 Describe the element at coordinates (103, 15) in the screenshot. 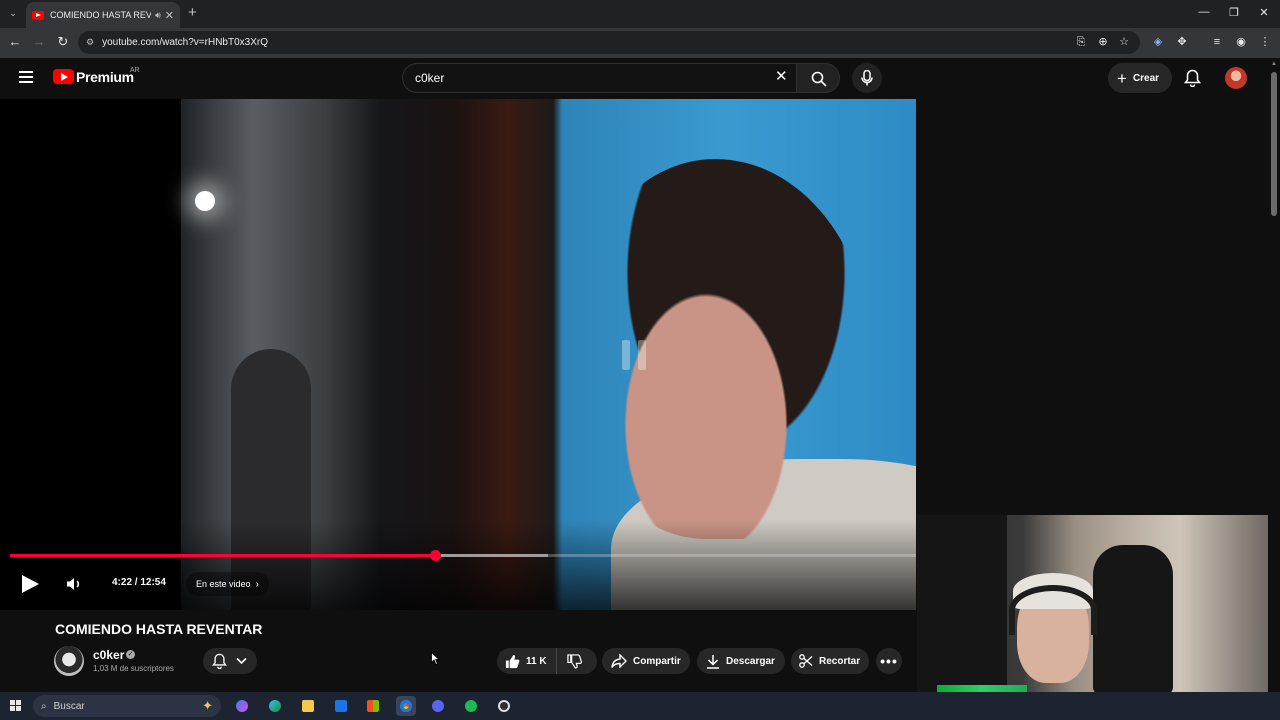

I see `browser-tab-youtube: COMIENDO HASTA REVENTAR 🔊︎ ✕` at that location.